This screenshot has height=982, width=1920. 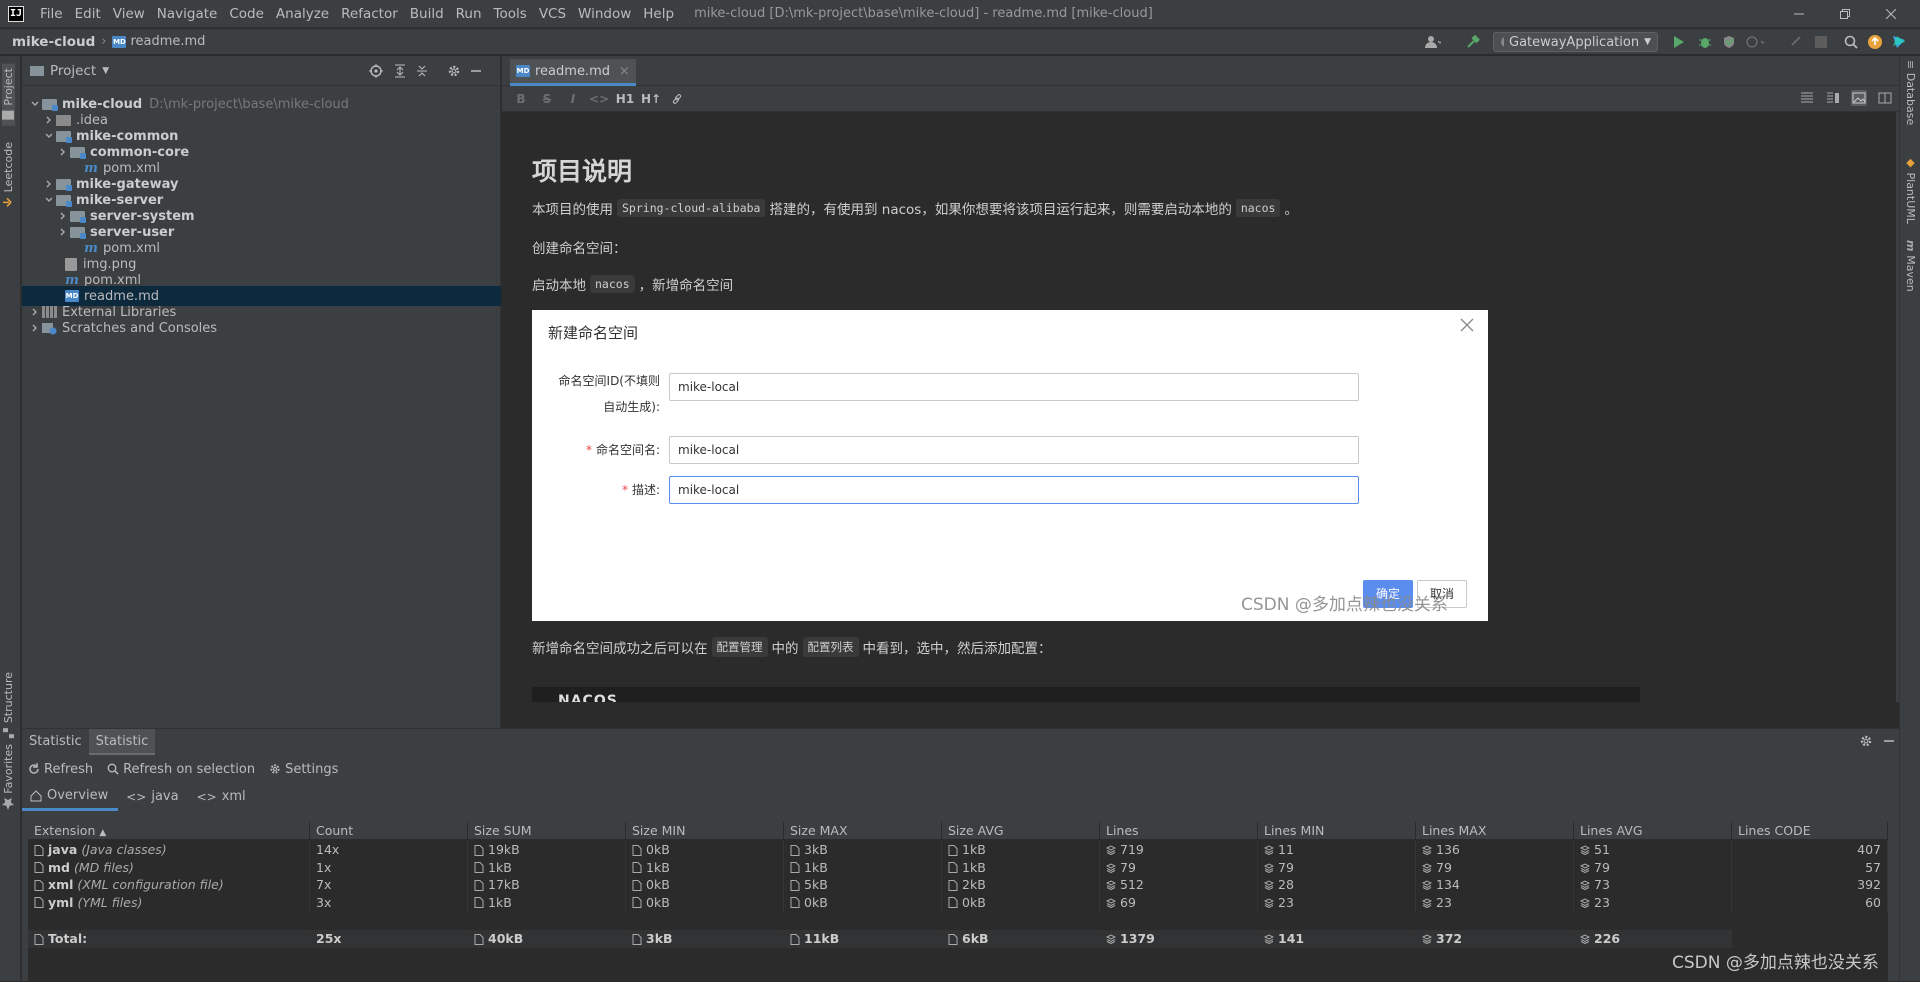 I want to click on menu-edit: Edit, so click(x=88, y=14).